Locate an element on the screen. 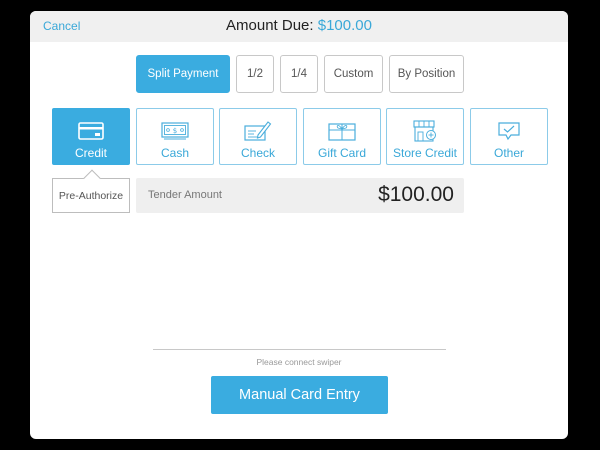 This screenshot has width=600, height=450. manual-card-entry-button: Manual Card Entry is located at coordinates (299, 395).